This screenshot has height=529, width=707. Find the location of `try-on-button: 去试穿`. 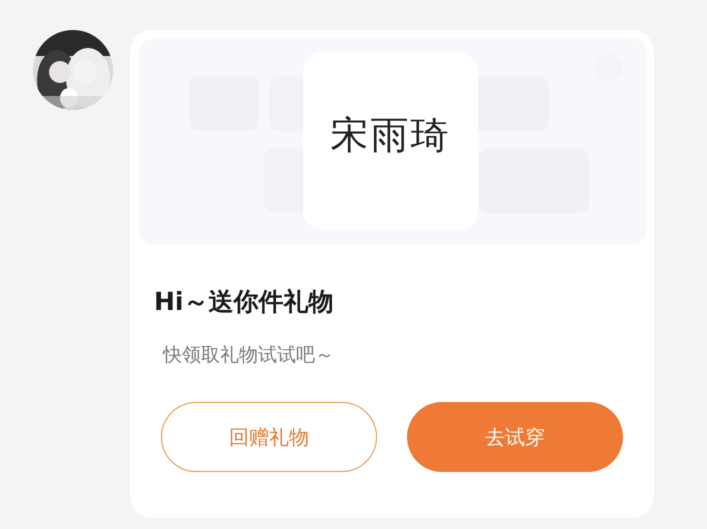

try-on-button: 去试穿 is located at coordinates (515, 437).